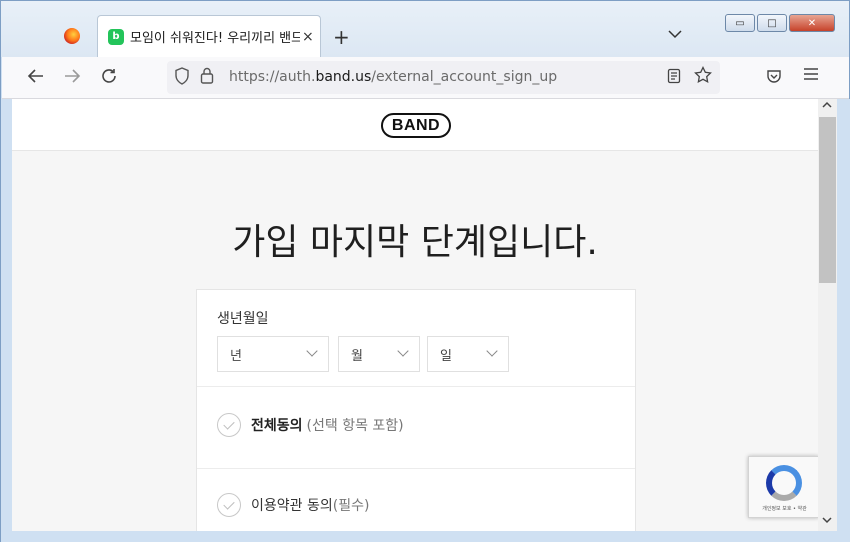  I want to click on scroll-down-button, so click(827, 521).